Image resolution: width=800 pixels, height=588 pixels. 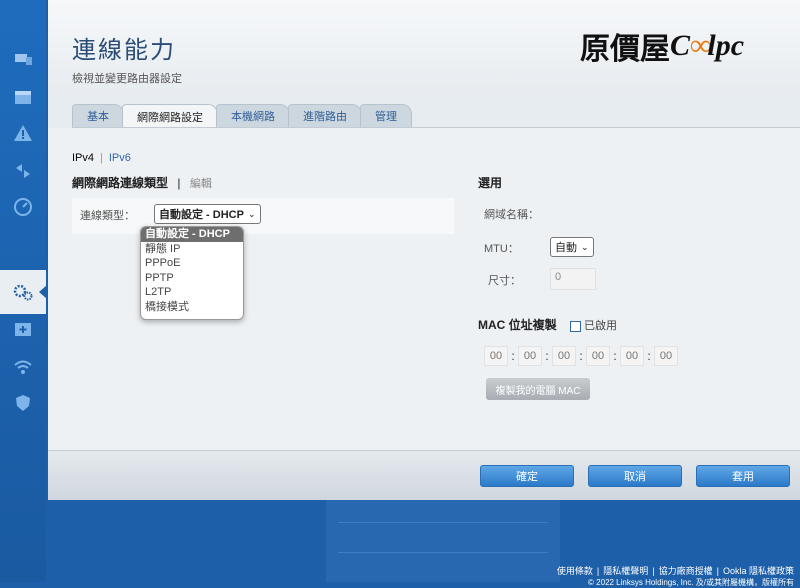 I want to click on mac-segment-6: 00, so click(x=666, y=356).